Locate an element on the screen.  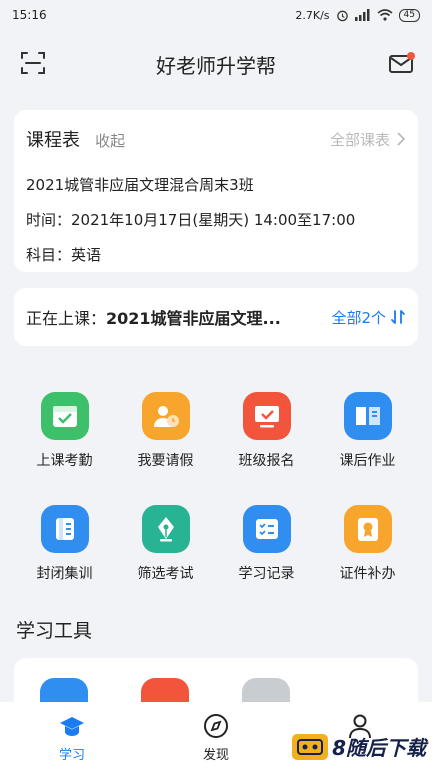
feature-attendance: 上课考勤 is located at coordinates (64, 431).